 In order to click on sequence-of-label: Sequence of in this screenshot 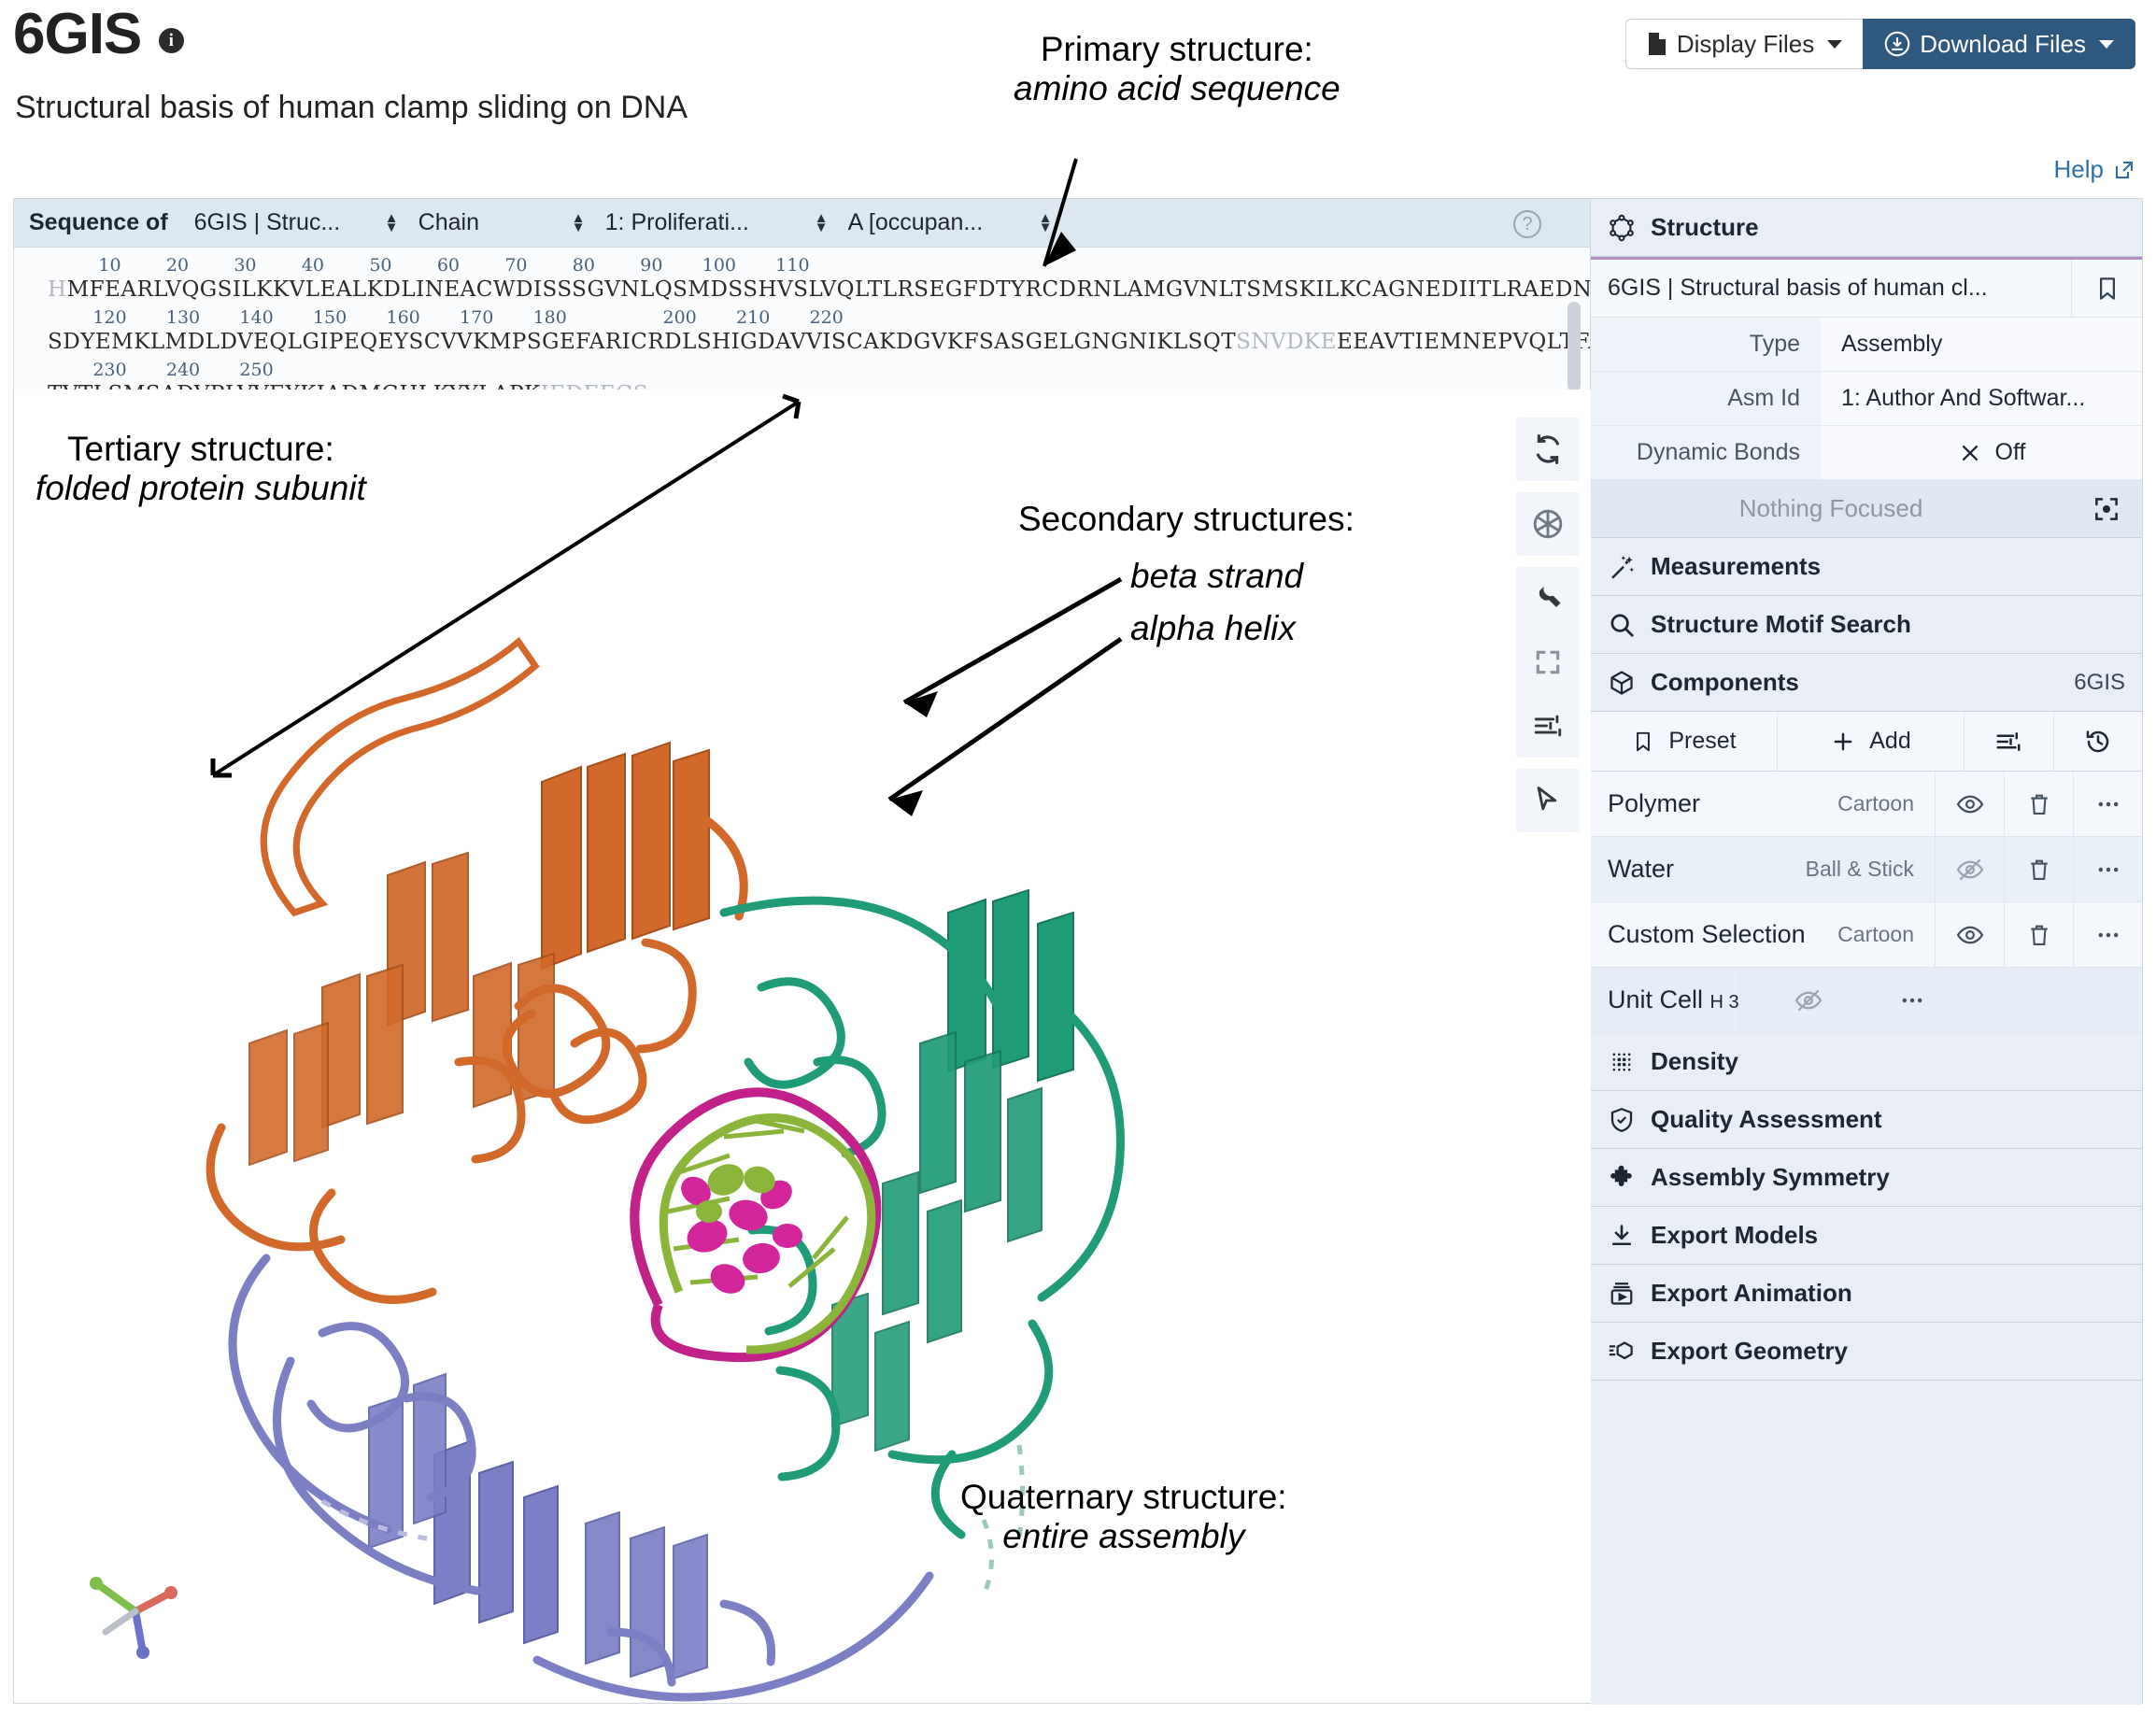, I will do `click(98, 222)`.